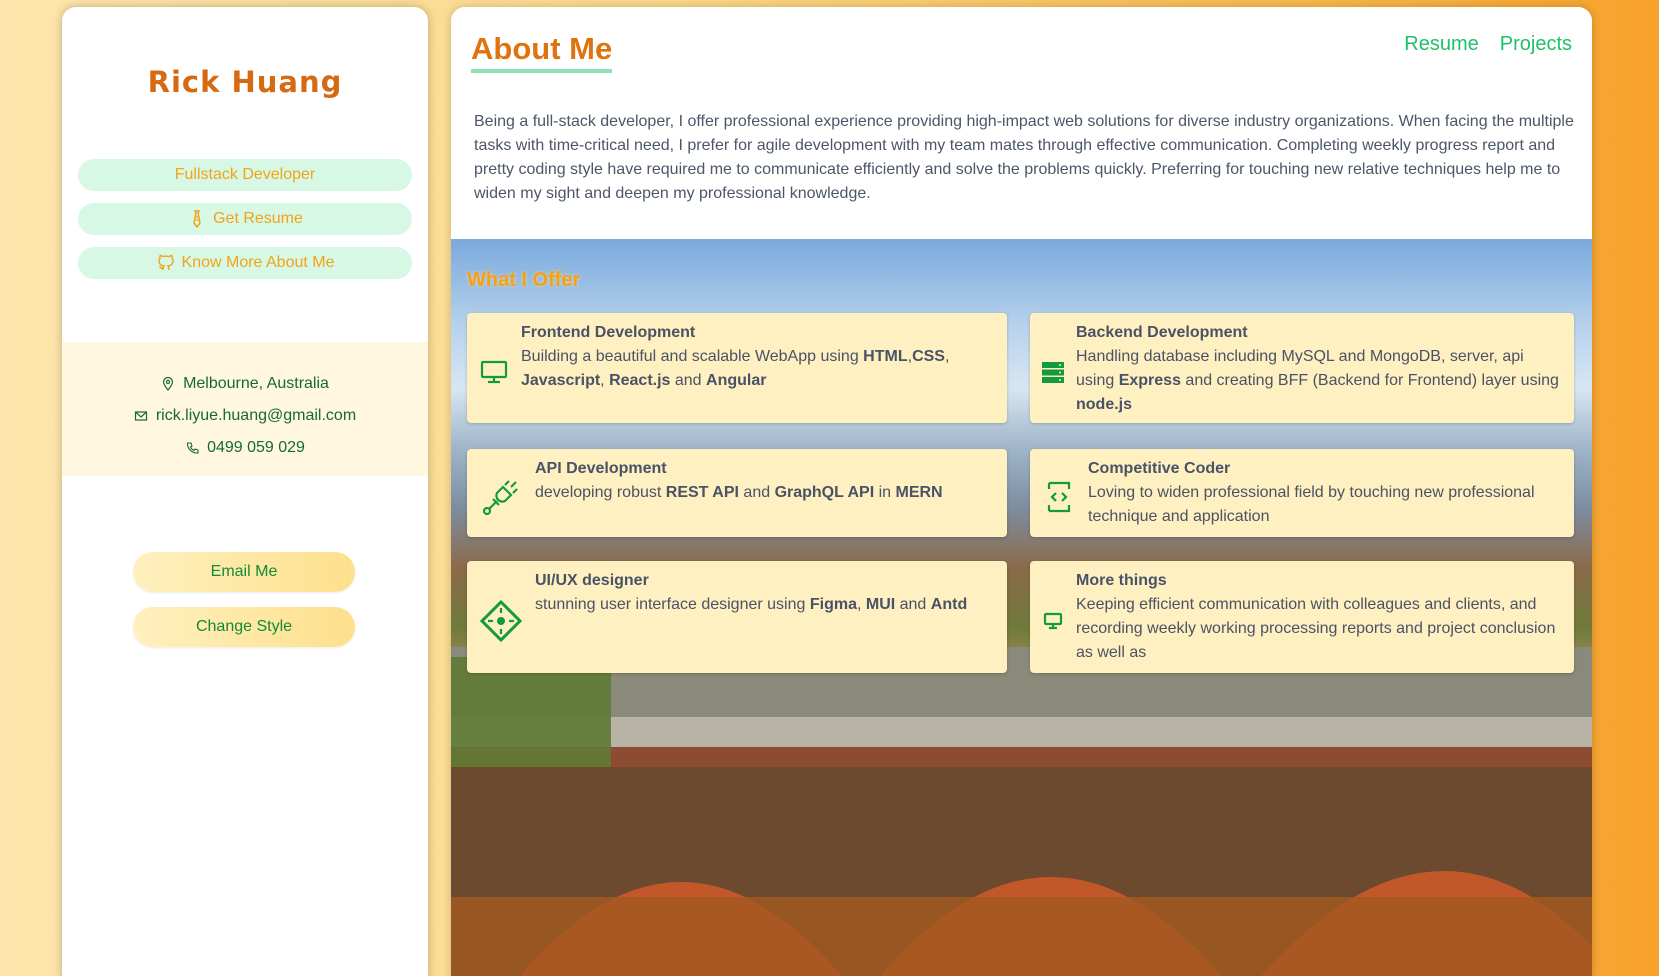 This screenshot has width=1659, height=976. I want to click on get-resume-pill: Get Resume, so click(245, 219).